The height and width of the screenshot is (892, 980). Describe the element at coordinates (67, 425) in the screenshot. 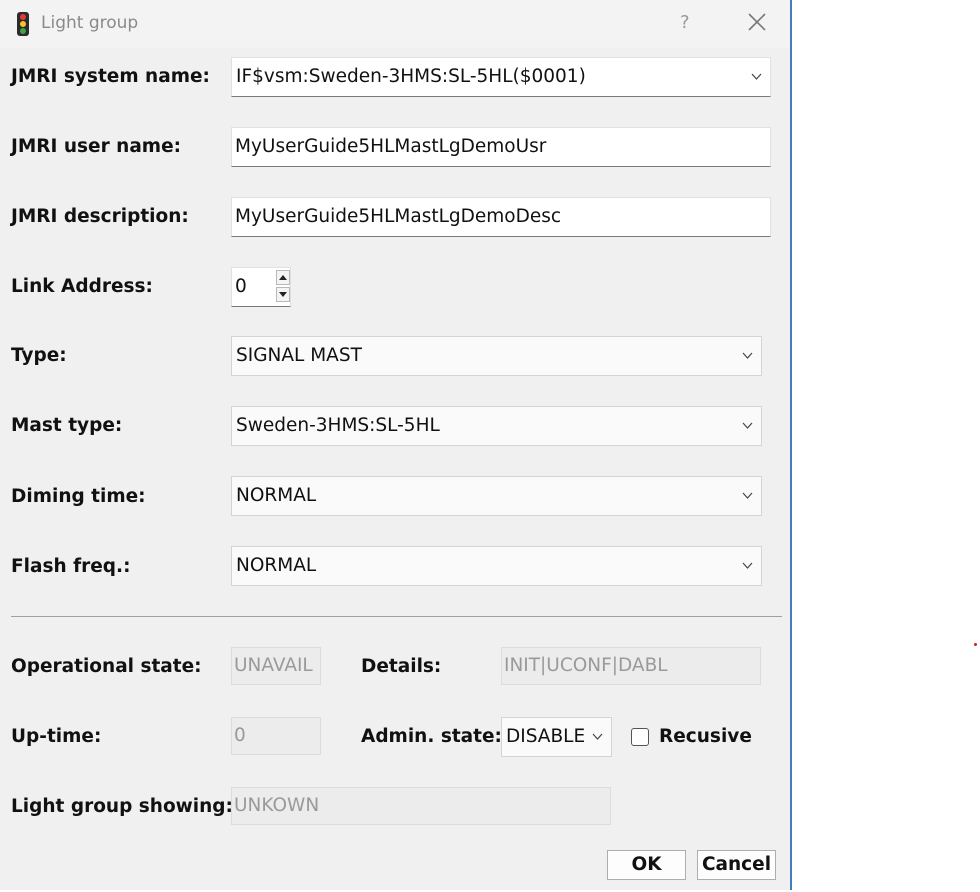

I see `mast-type-label: Mast type:` at that location.